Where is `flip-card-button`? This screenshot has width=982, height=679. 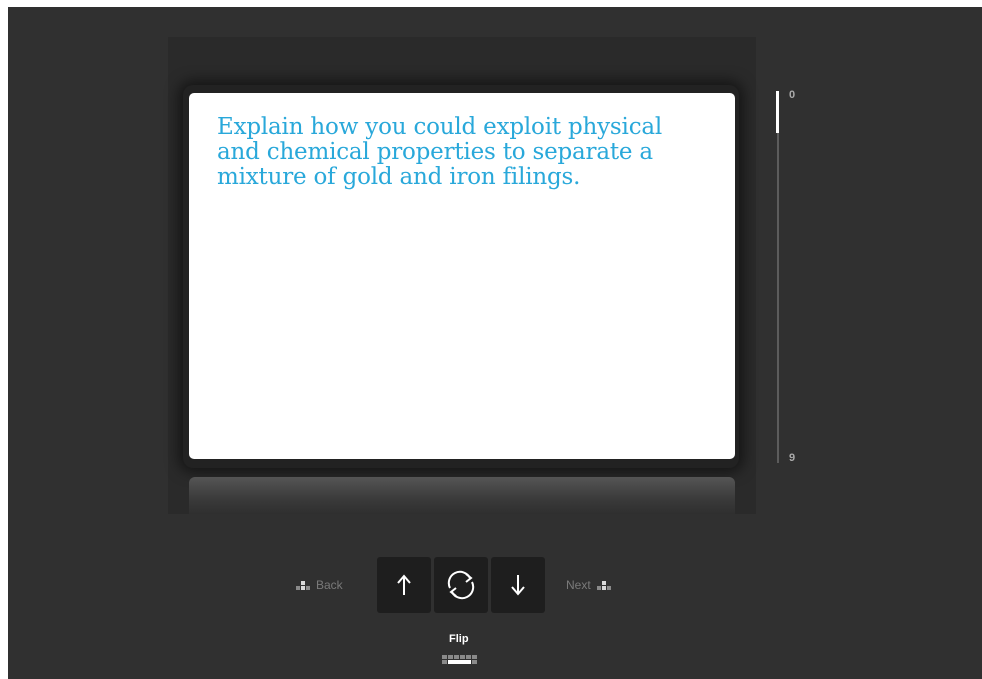 flip-card-button is located at coordinates (461, 585).